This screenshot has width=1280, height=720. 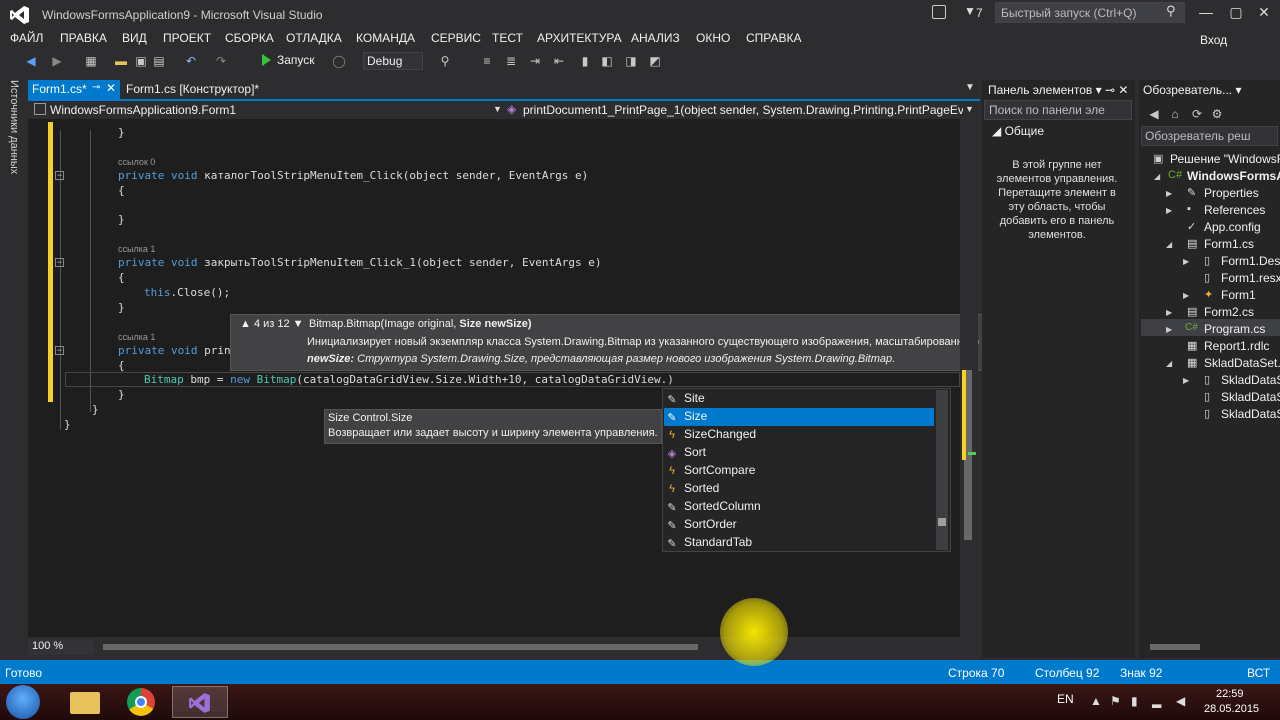 What do you see at coordinates (1065, 699) in the screenshot?
I see `language-indicator: EN` at bounding box center [1065, 699].